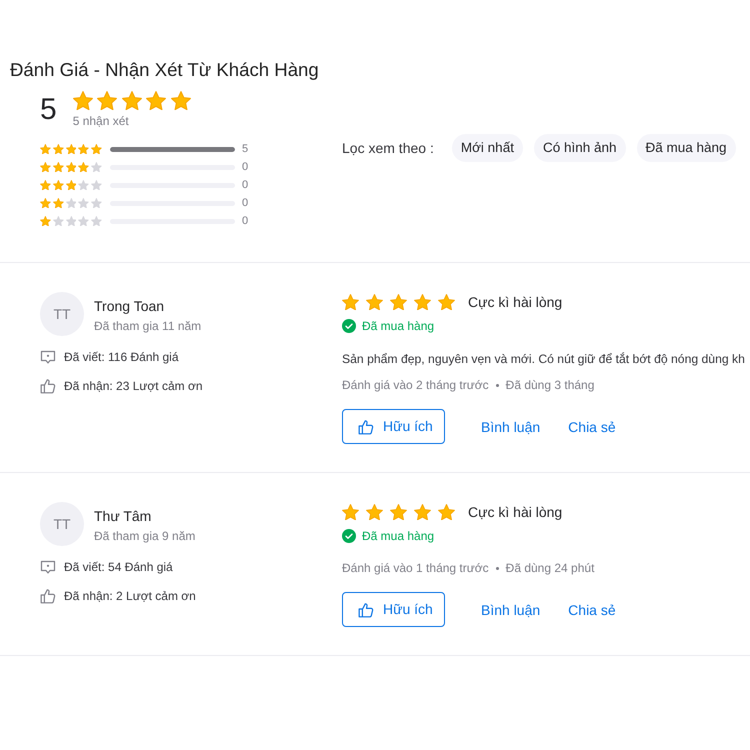 This screenshot has height=750, width=750. I want to click on filter-label: Lọc xem theo :, so click(388, 148).